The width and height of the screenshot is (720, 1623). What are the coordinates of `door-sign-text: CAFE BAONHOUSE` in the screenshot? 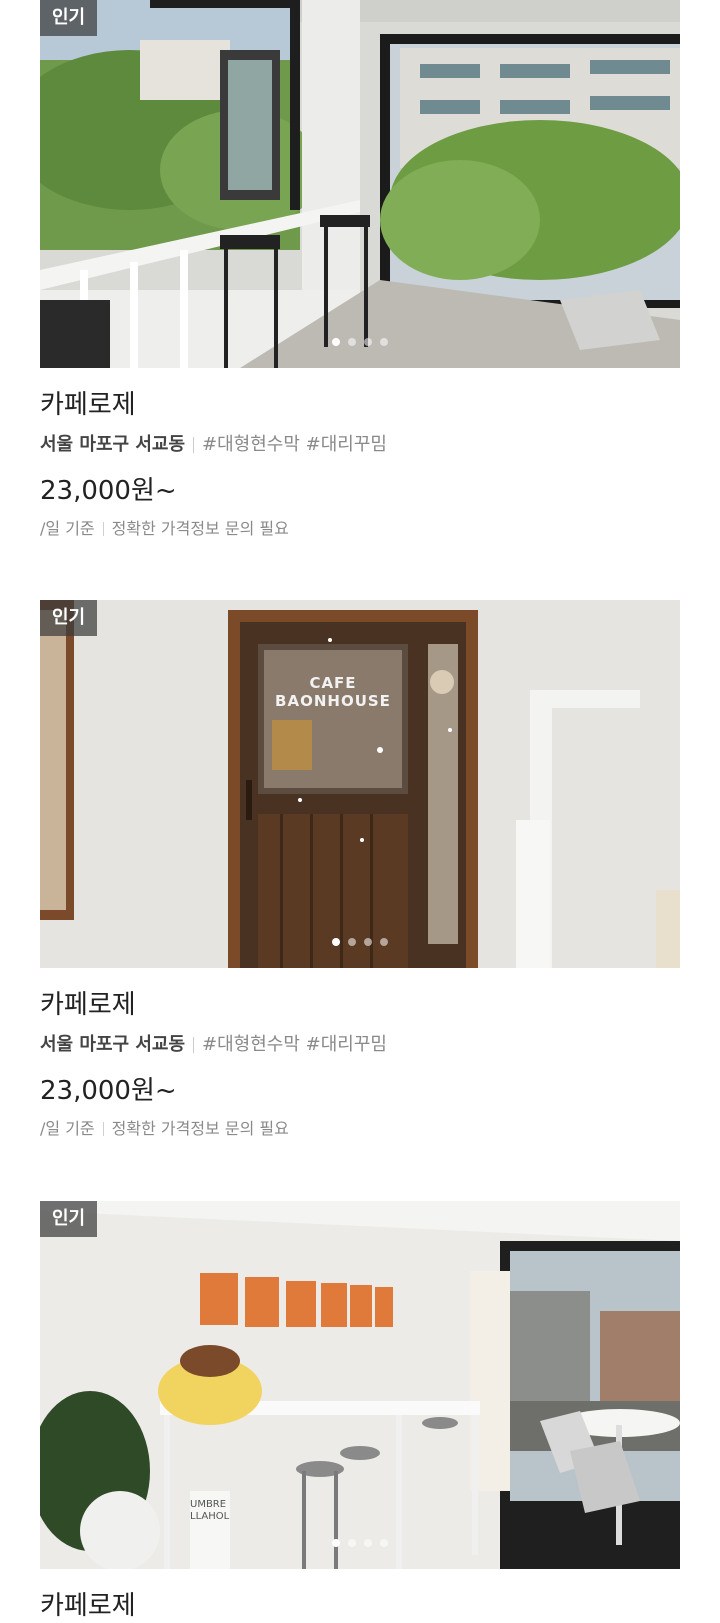 It's located at (333, 692).